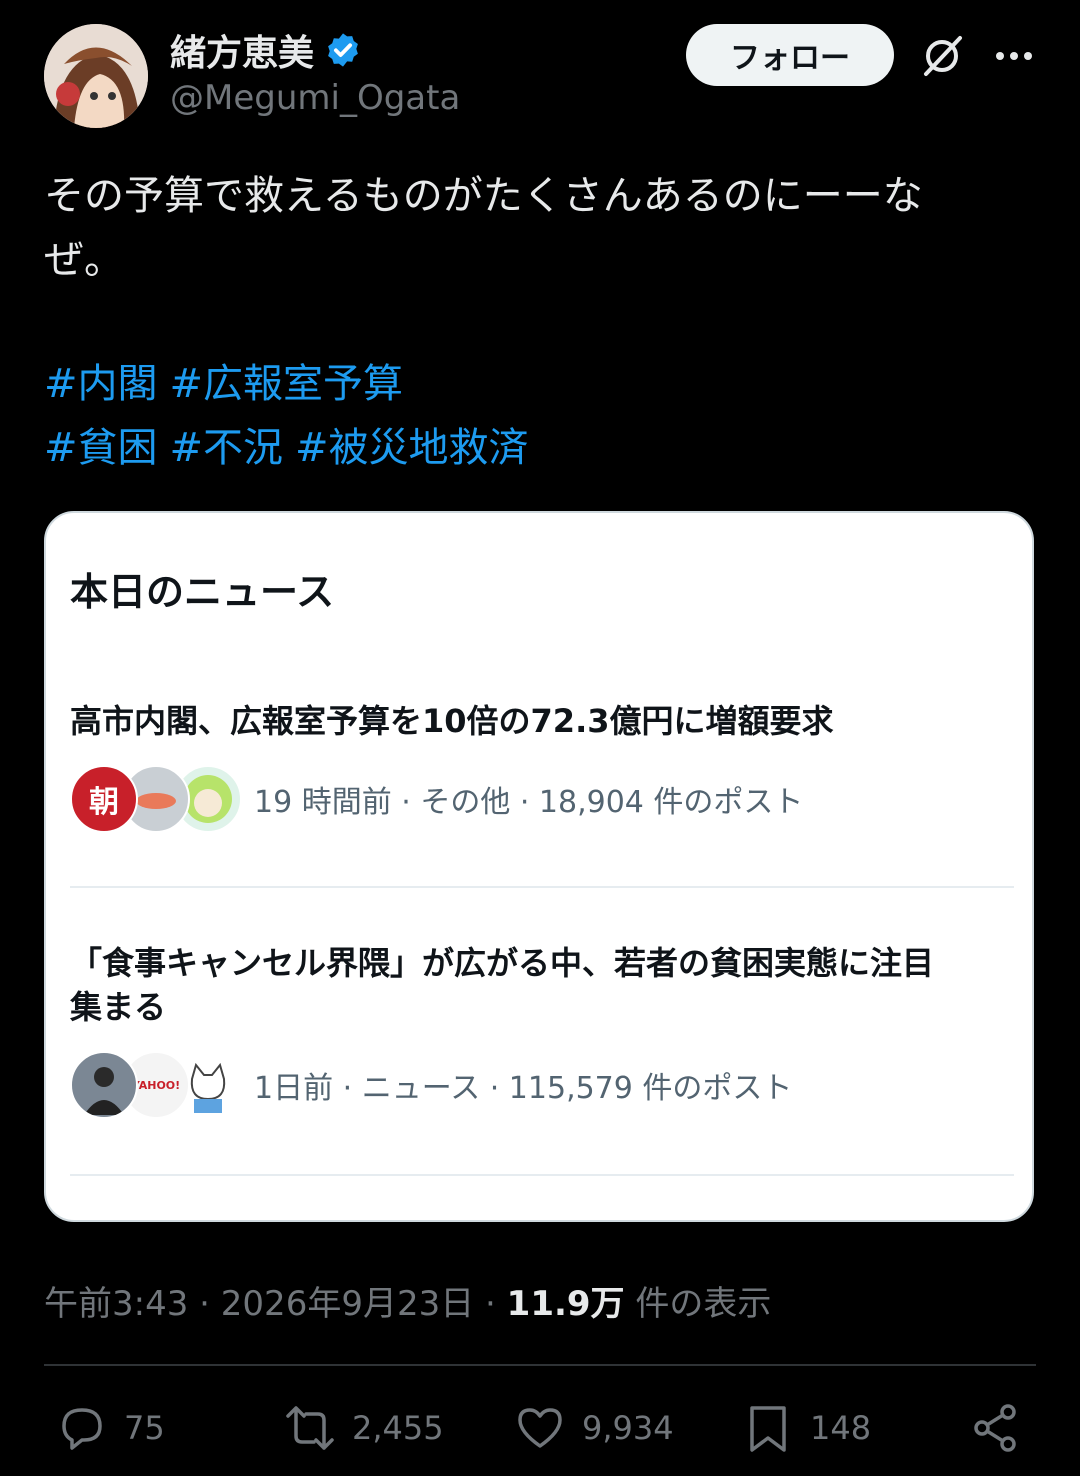 The image size is (1080, 1476). I want to click on like-count: 9,934, so click(628, 1428).